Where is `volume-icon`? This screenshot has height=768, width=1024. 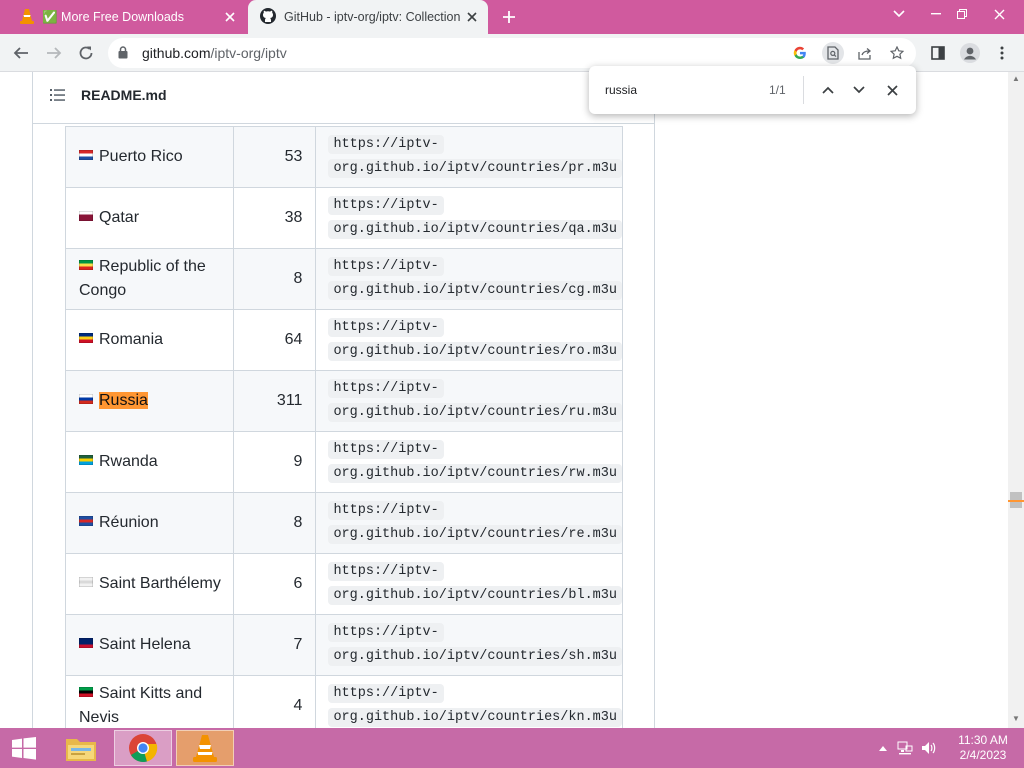 volume-icon is located at coordinates (929, 748).